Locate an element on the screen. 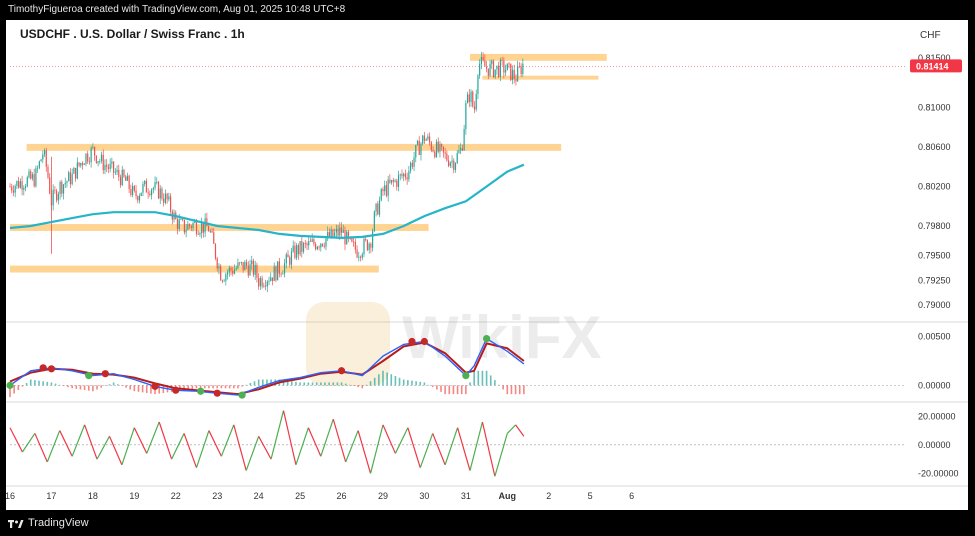 Image resolution: width=975 pixels, height=536 pixels. price-tick-label: 0.79250 is located at coordinates (934, 280).